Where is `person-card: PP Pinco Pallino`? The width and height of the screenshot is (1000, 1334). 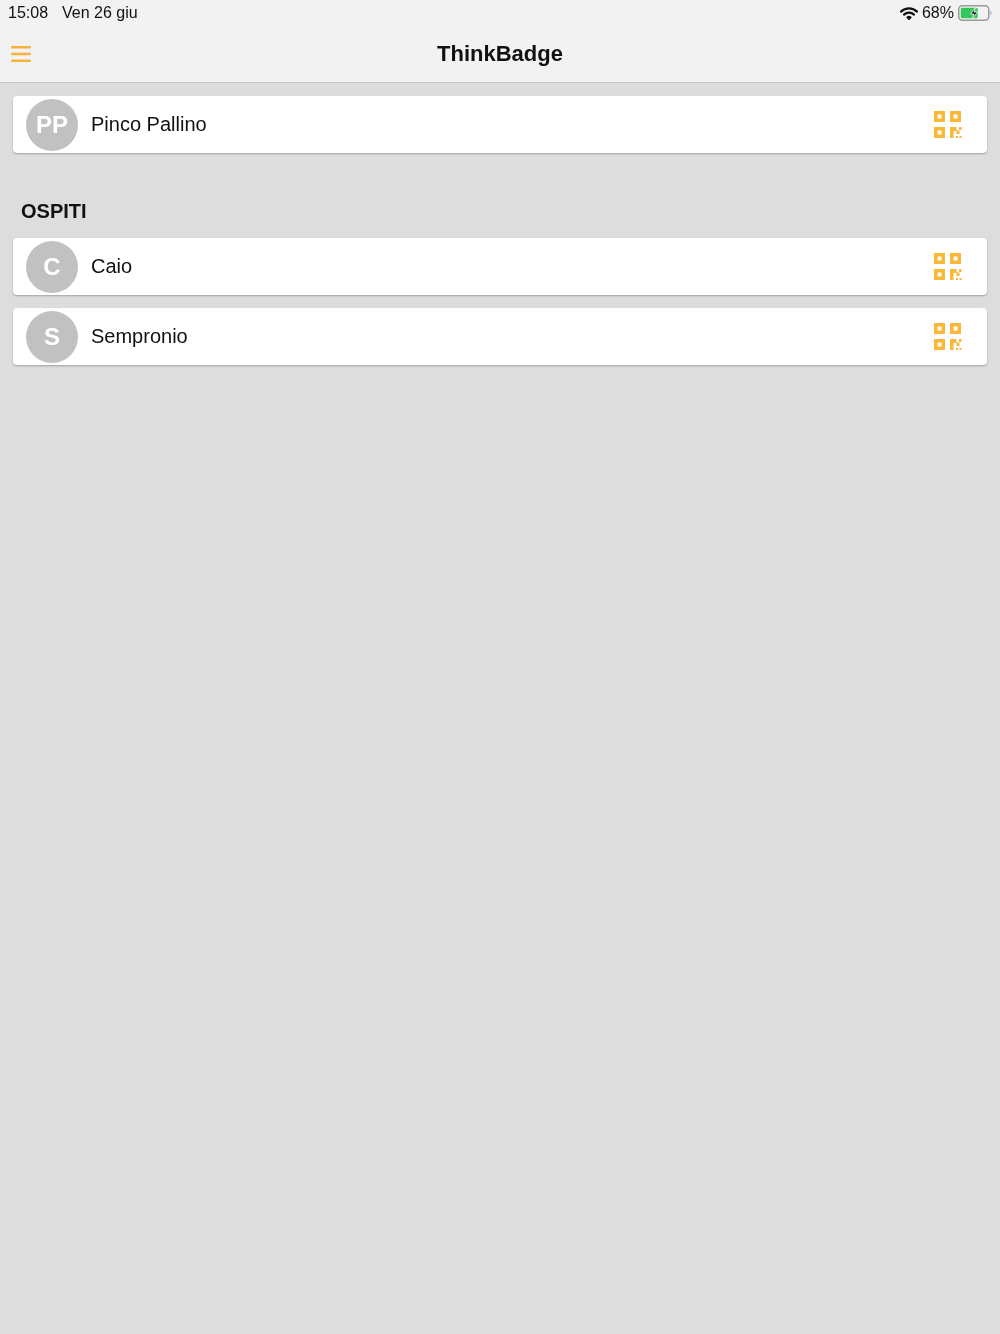
person-card: PP Pinco Pallino is located at coordinates (500, 124).